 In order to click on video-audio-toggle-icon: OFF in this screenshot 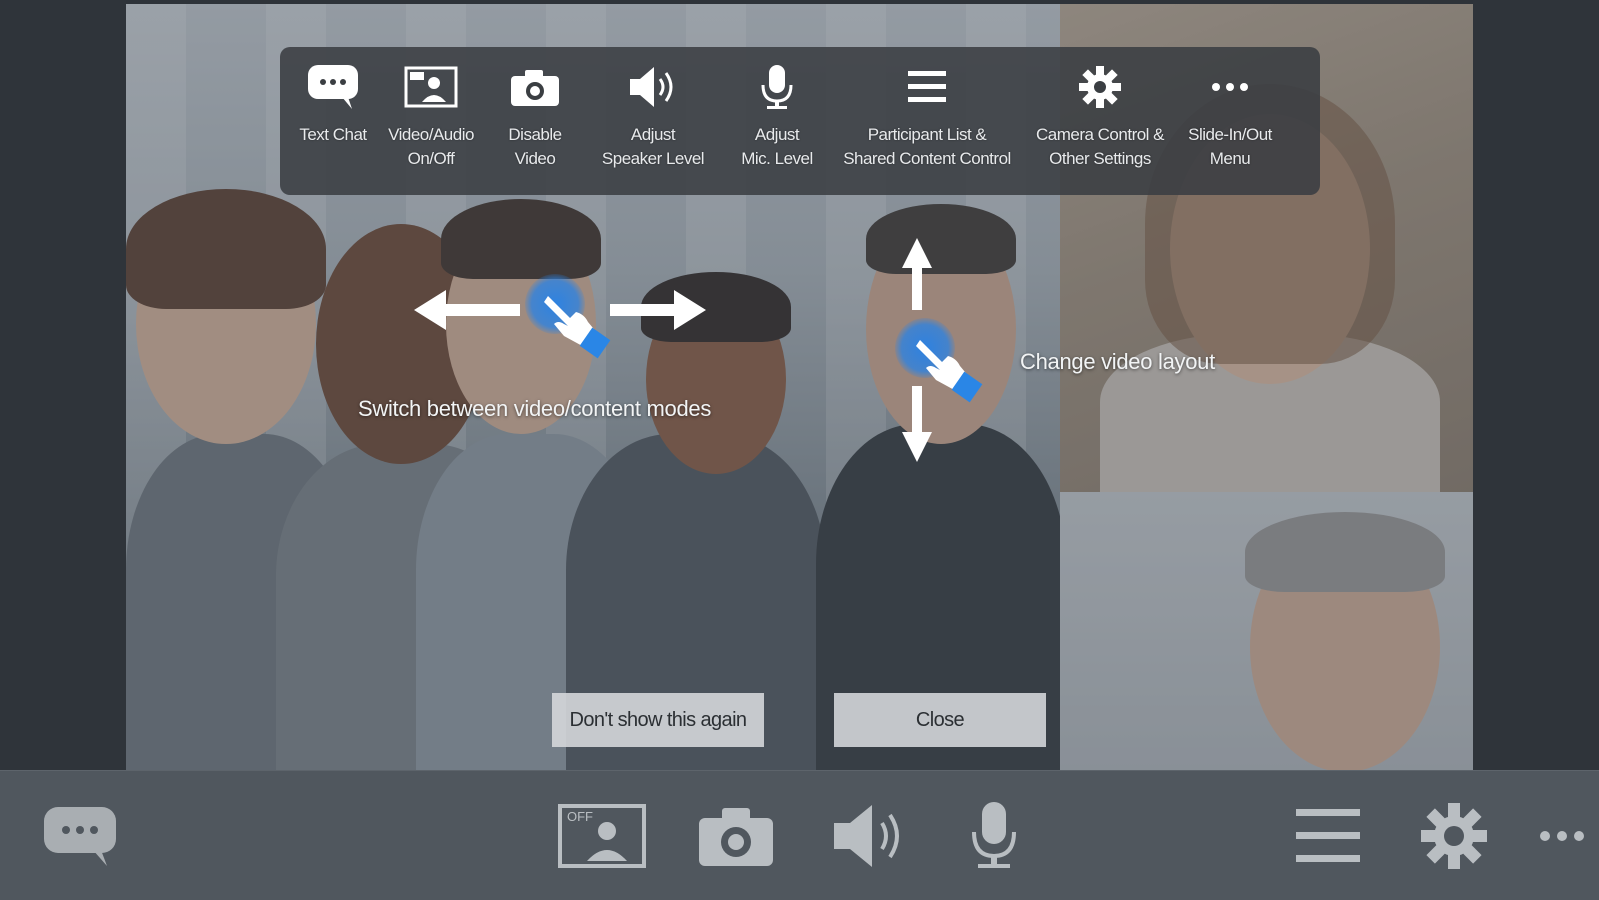, I will do `click(602, 836)`.